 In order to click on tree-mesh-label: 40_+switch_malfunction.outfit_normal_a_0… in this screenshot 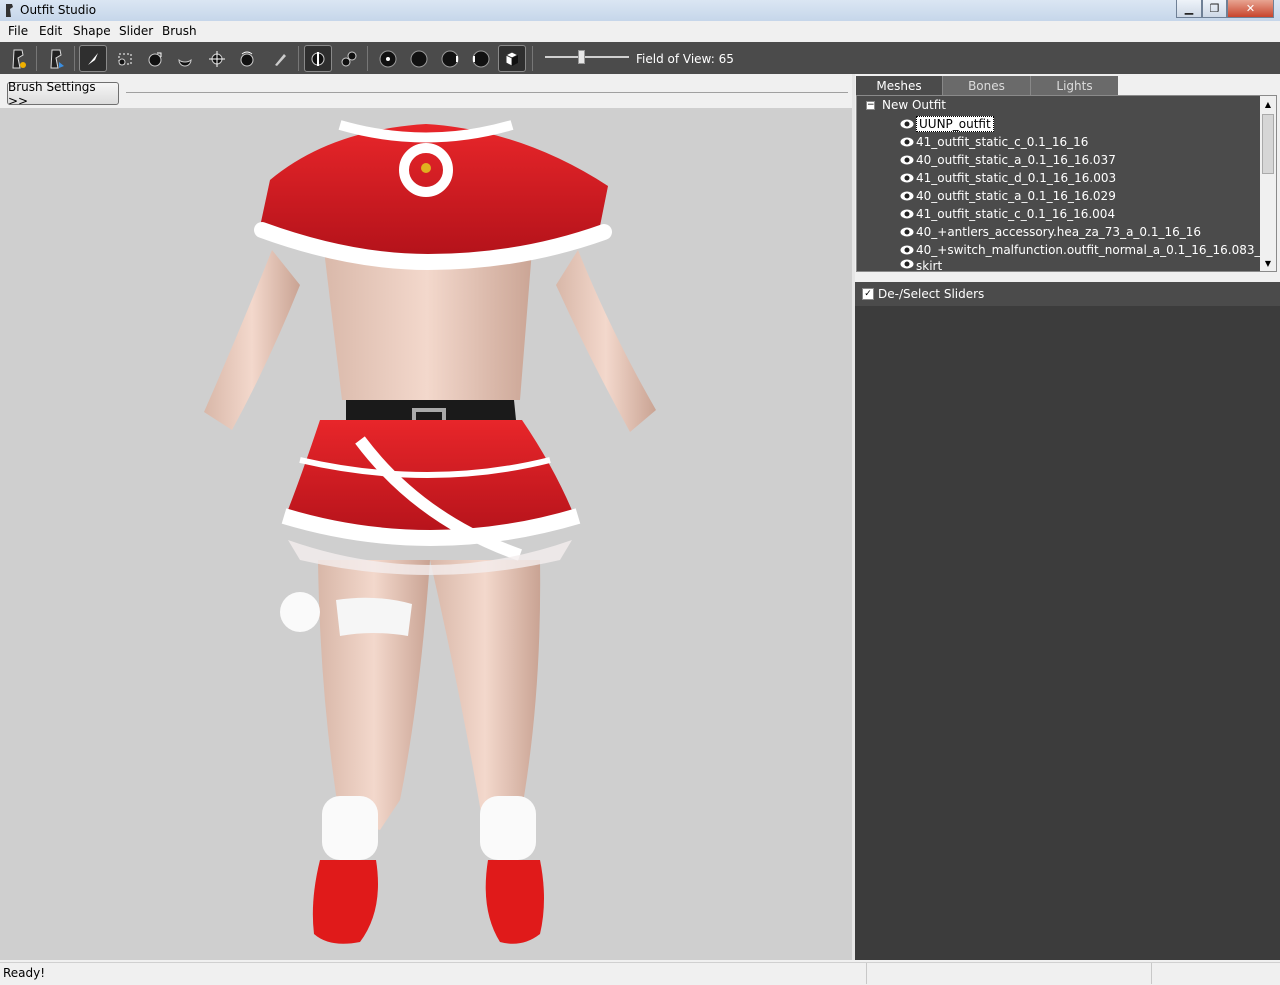, I will do `click(1092, 250)`.